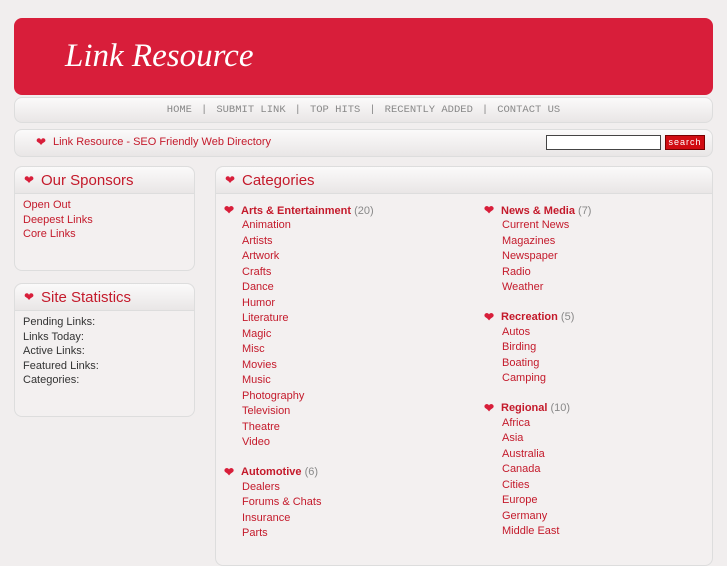 This screenshot has width=727, height=566. I want to click on subcategory-link: Artwork, so click(260, 256).